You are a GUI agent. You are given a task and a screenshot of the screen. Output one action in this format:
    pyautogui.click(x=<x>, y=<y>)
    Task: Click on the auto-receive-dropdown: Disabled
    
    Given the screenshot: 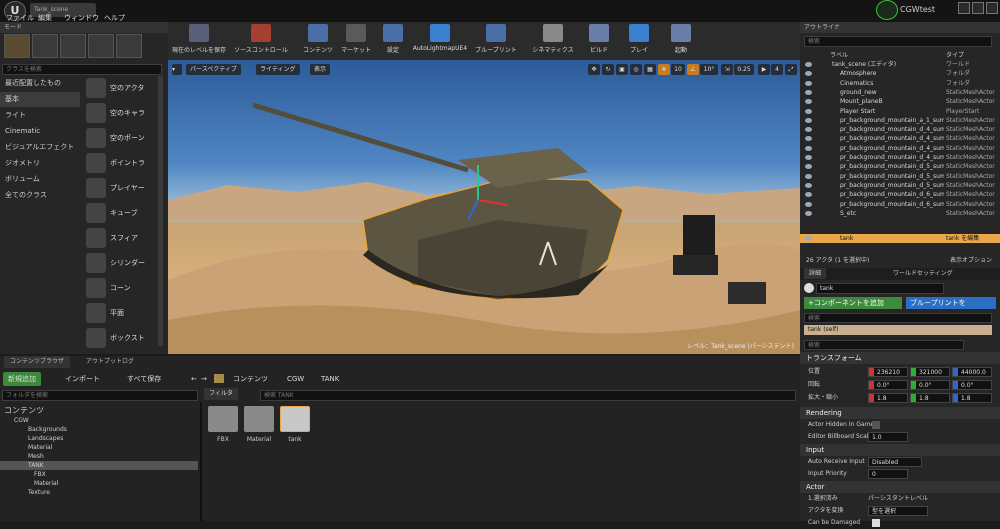 What is the action you would take?
    pyautogui.click(x=895, y=462)
    